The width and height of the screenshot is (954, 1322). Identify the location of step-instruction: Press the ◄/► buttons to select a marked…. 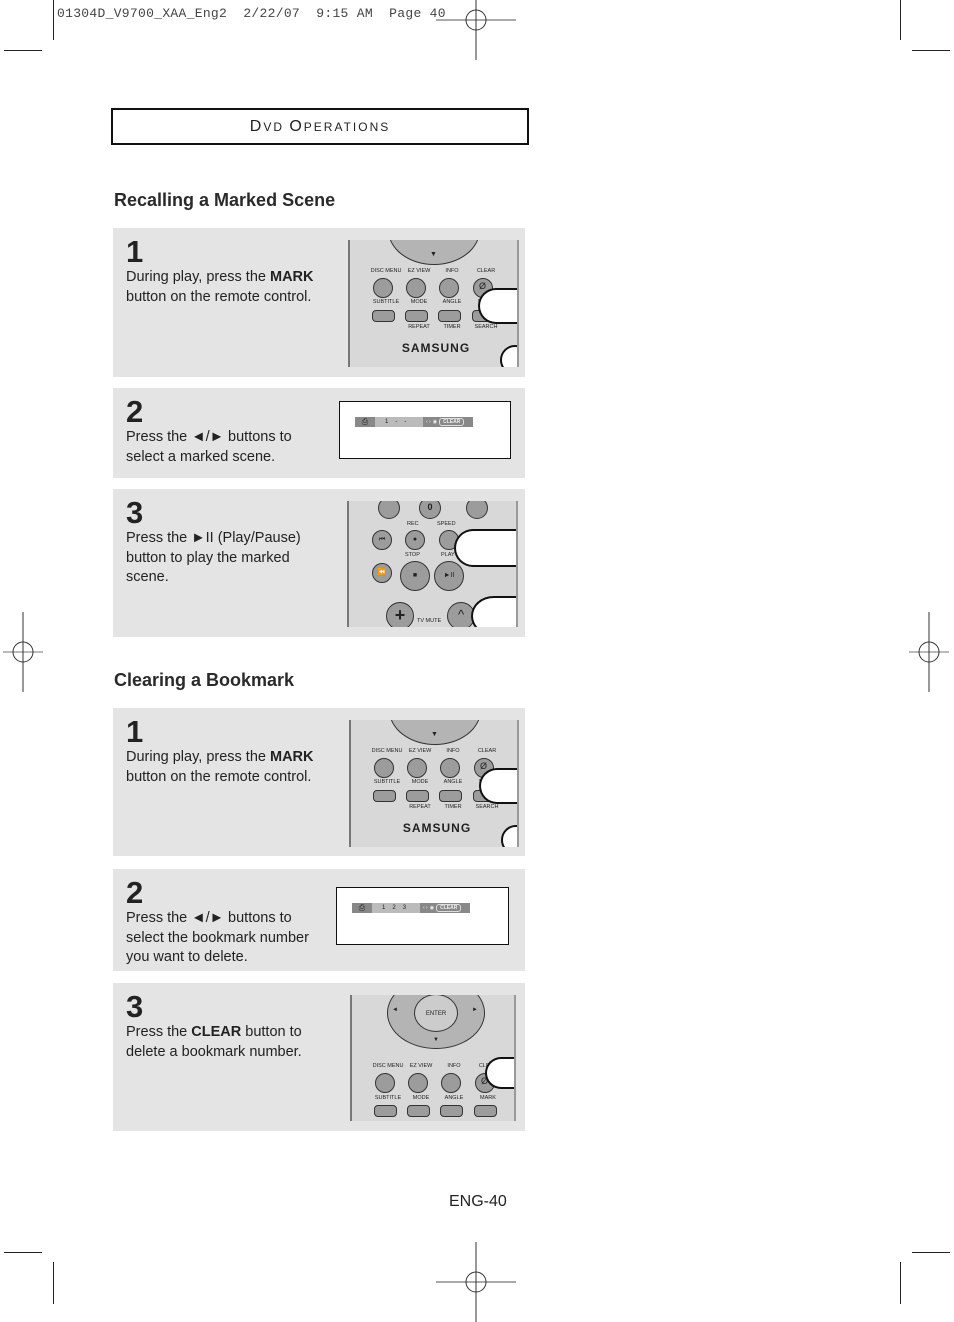
(209, 447).